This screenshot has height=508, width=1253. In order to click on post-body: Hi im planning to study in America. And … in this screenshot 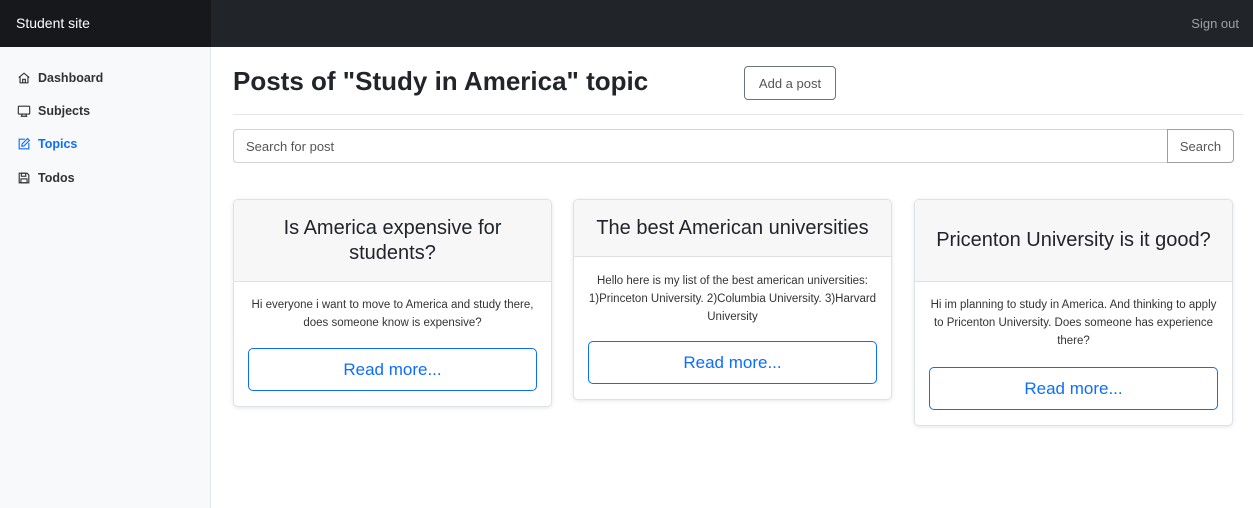, I will do `click(1073, 323)`.